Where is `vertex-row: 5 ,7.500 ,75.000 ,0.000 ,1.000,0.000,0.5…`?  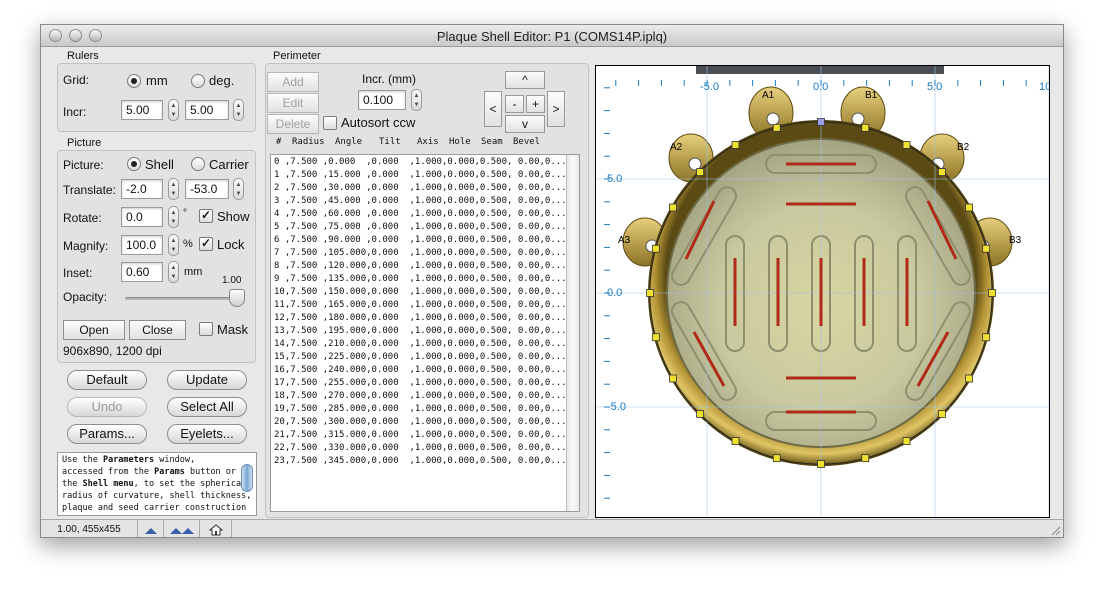 vertex-row: 5 ,7.500 ,75.000 ,0.000 ,1.000,0.000,0.5… is located at coordinates (420, 227).